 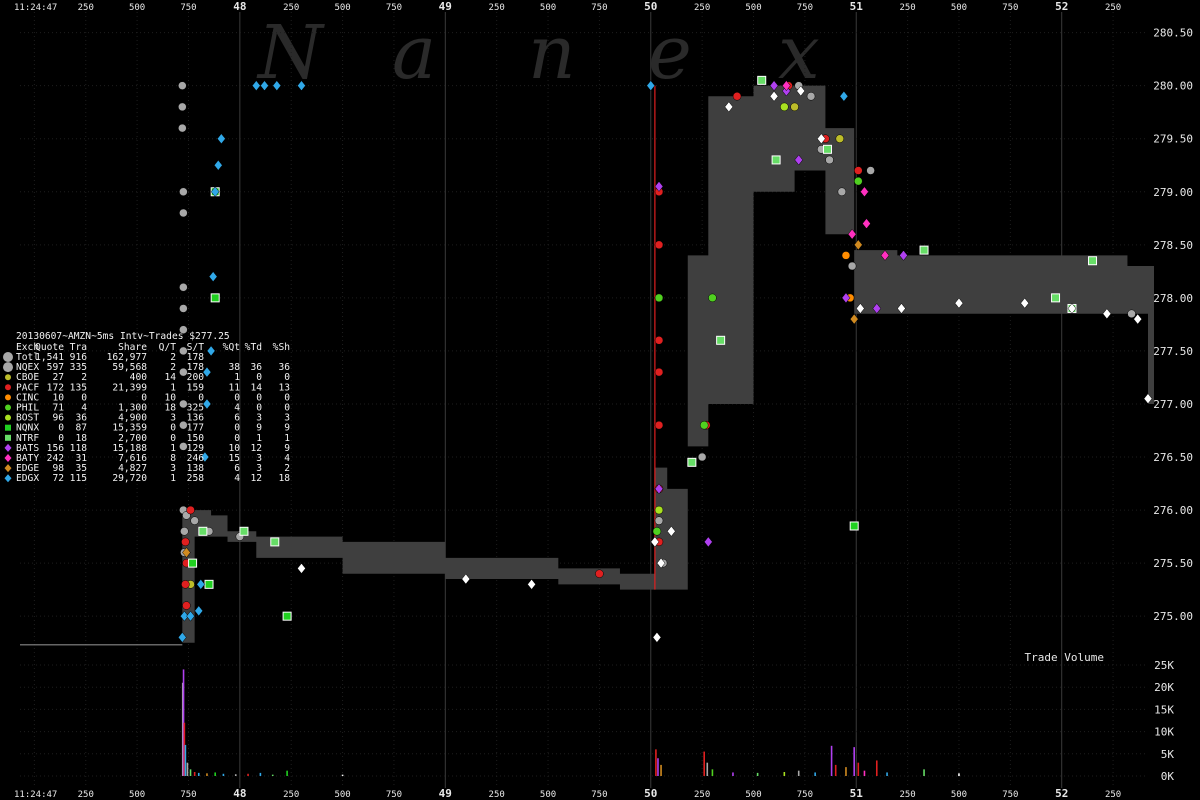 What do you see at coordinates (1164, 687) in the screenshot?
I see `volume-tick-label: 20K` at bounding box center [1164, 687].